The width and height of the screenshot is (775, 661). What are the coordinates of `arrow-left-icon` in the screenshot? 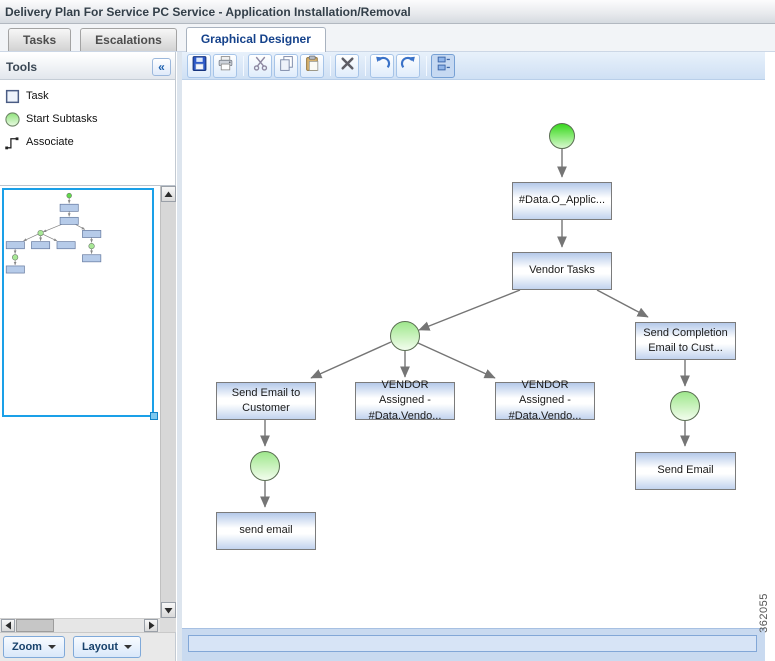 It's located at (8, 625).